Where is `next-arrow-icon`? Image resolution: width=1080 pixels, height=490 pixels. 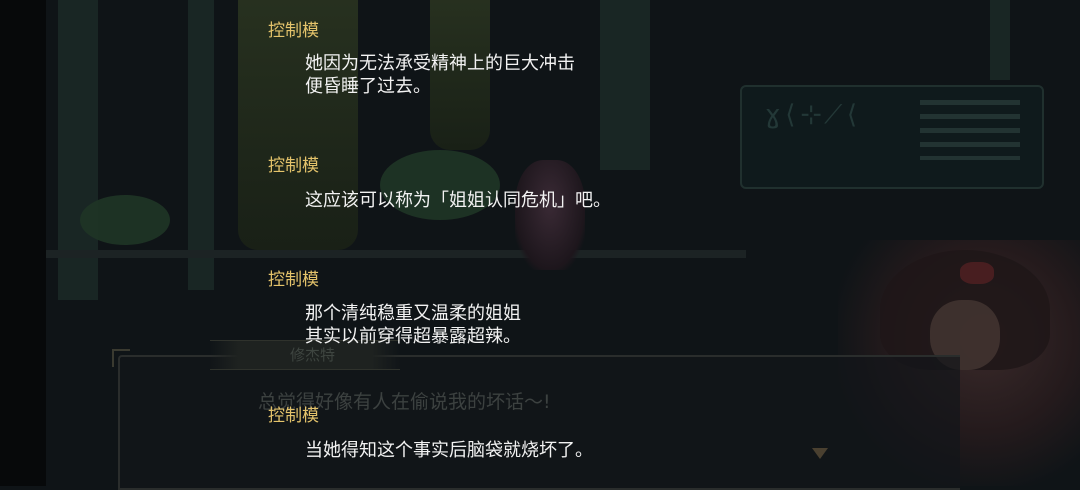 next-arrow-icon is located at coordinates (820, 453).